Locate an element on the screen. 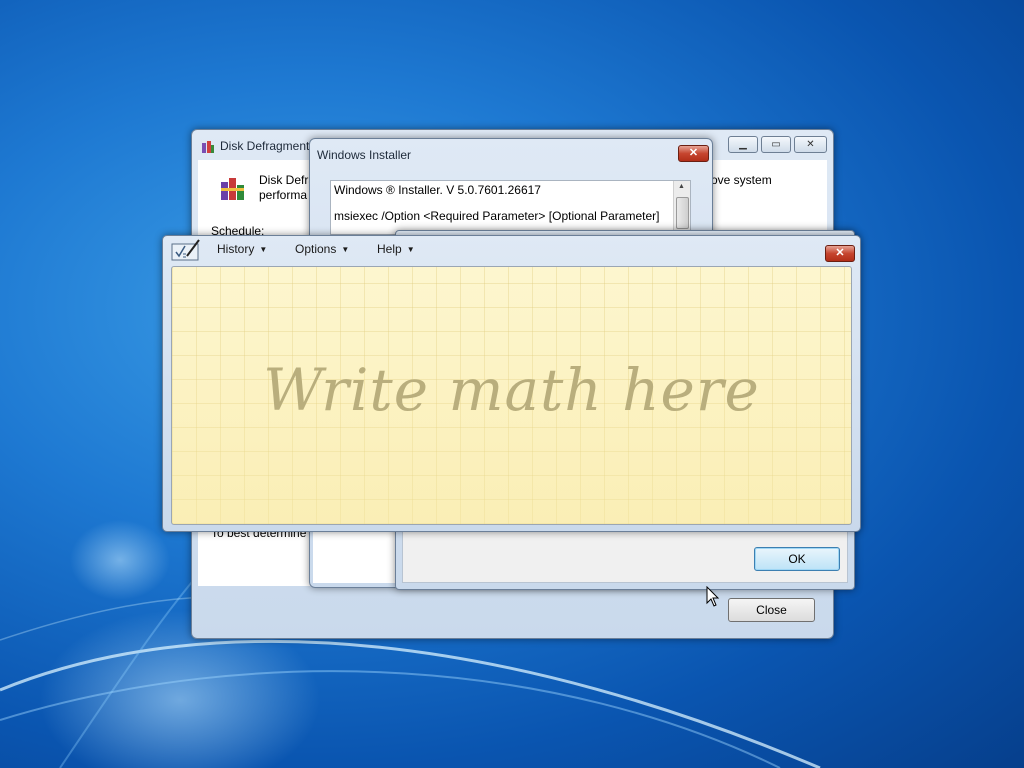 Image resolution: width=1024 pixels, height=768 pixels. maximize-icon: ▭ is located at coordinates (776, 144).